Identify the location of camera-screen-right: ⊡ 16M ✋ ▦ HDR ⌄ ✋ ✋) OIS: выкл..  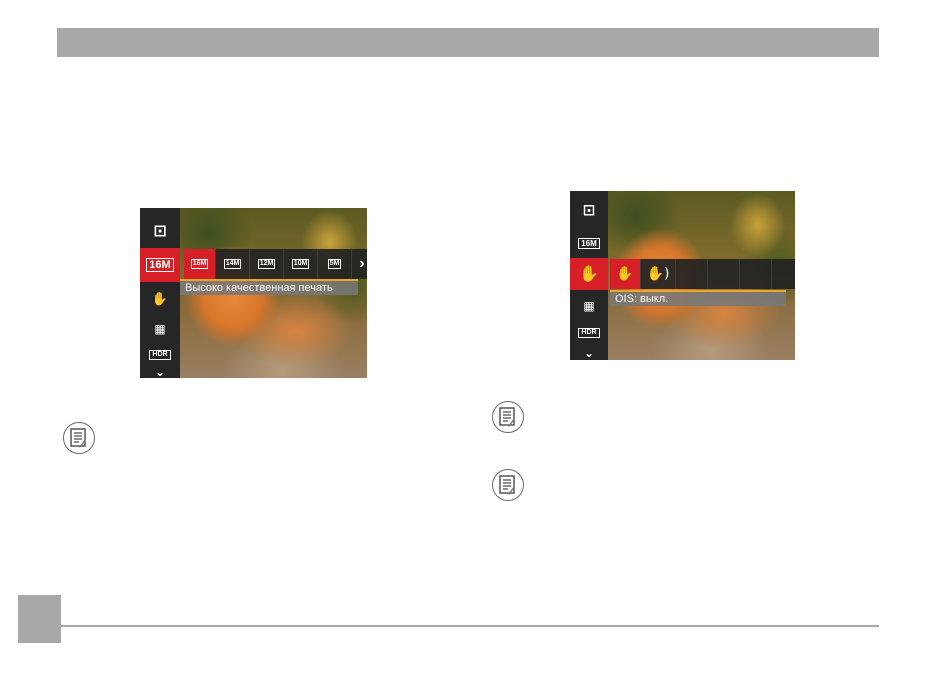
(682, 275).